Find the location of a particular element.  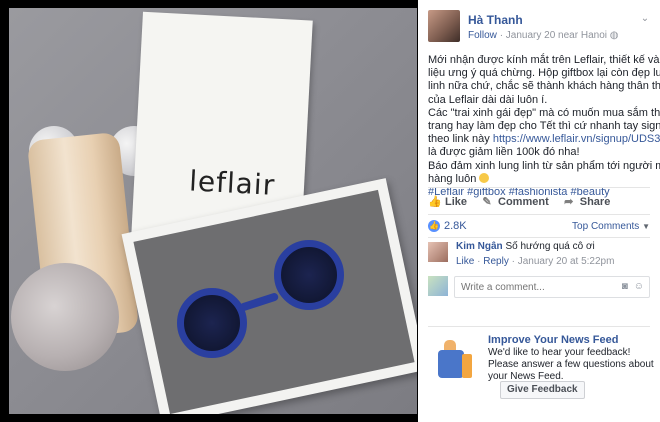

comment-composer: ◙ ☺ is located at coordinates (539, 288).